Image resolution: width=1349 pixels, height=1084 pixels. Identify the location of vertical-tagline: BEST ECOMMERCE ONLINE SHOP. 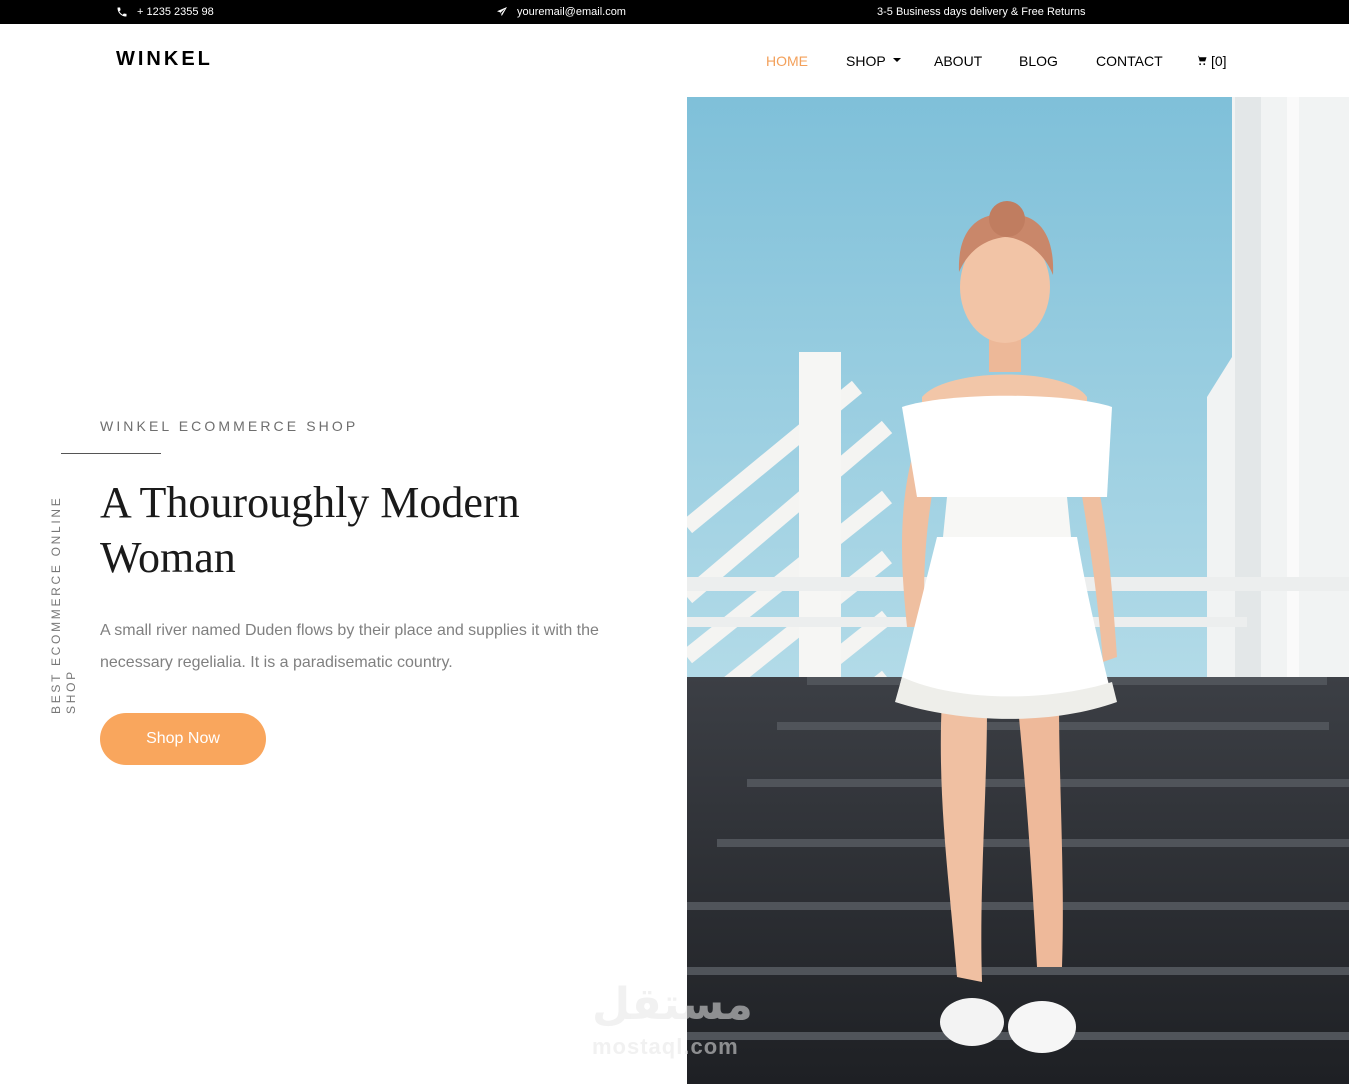
(64, 596).